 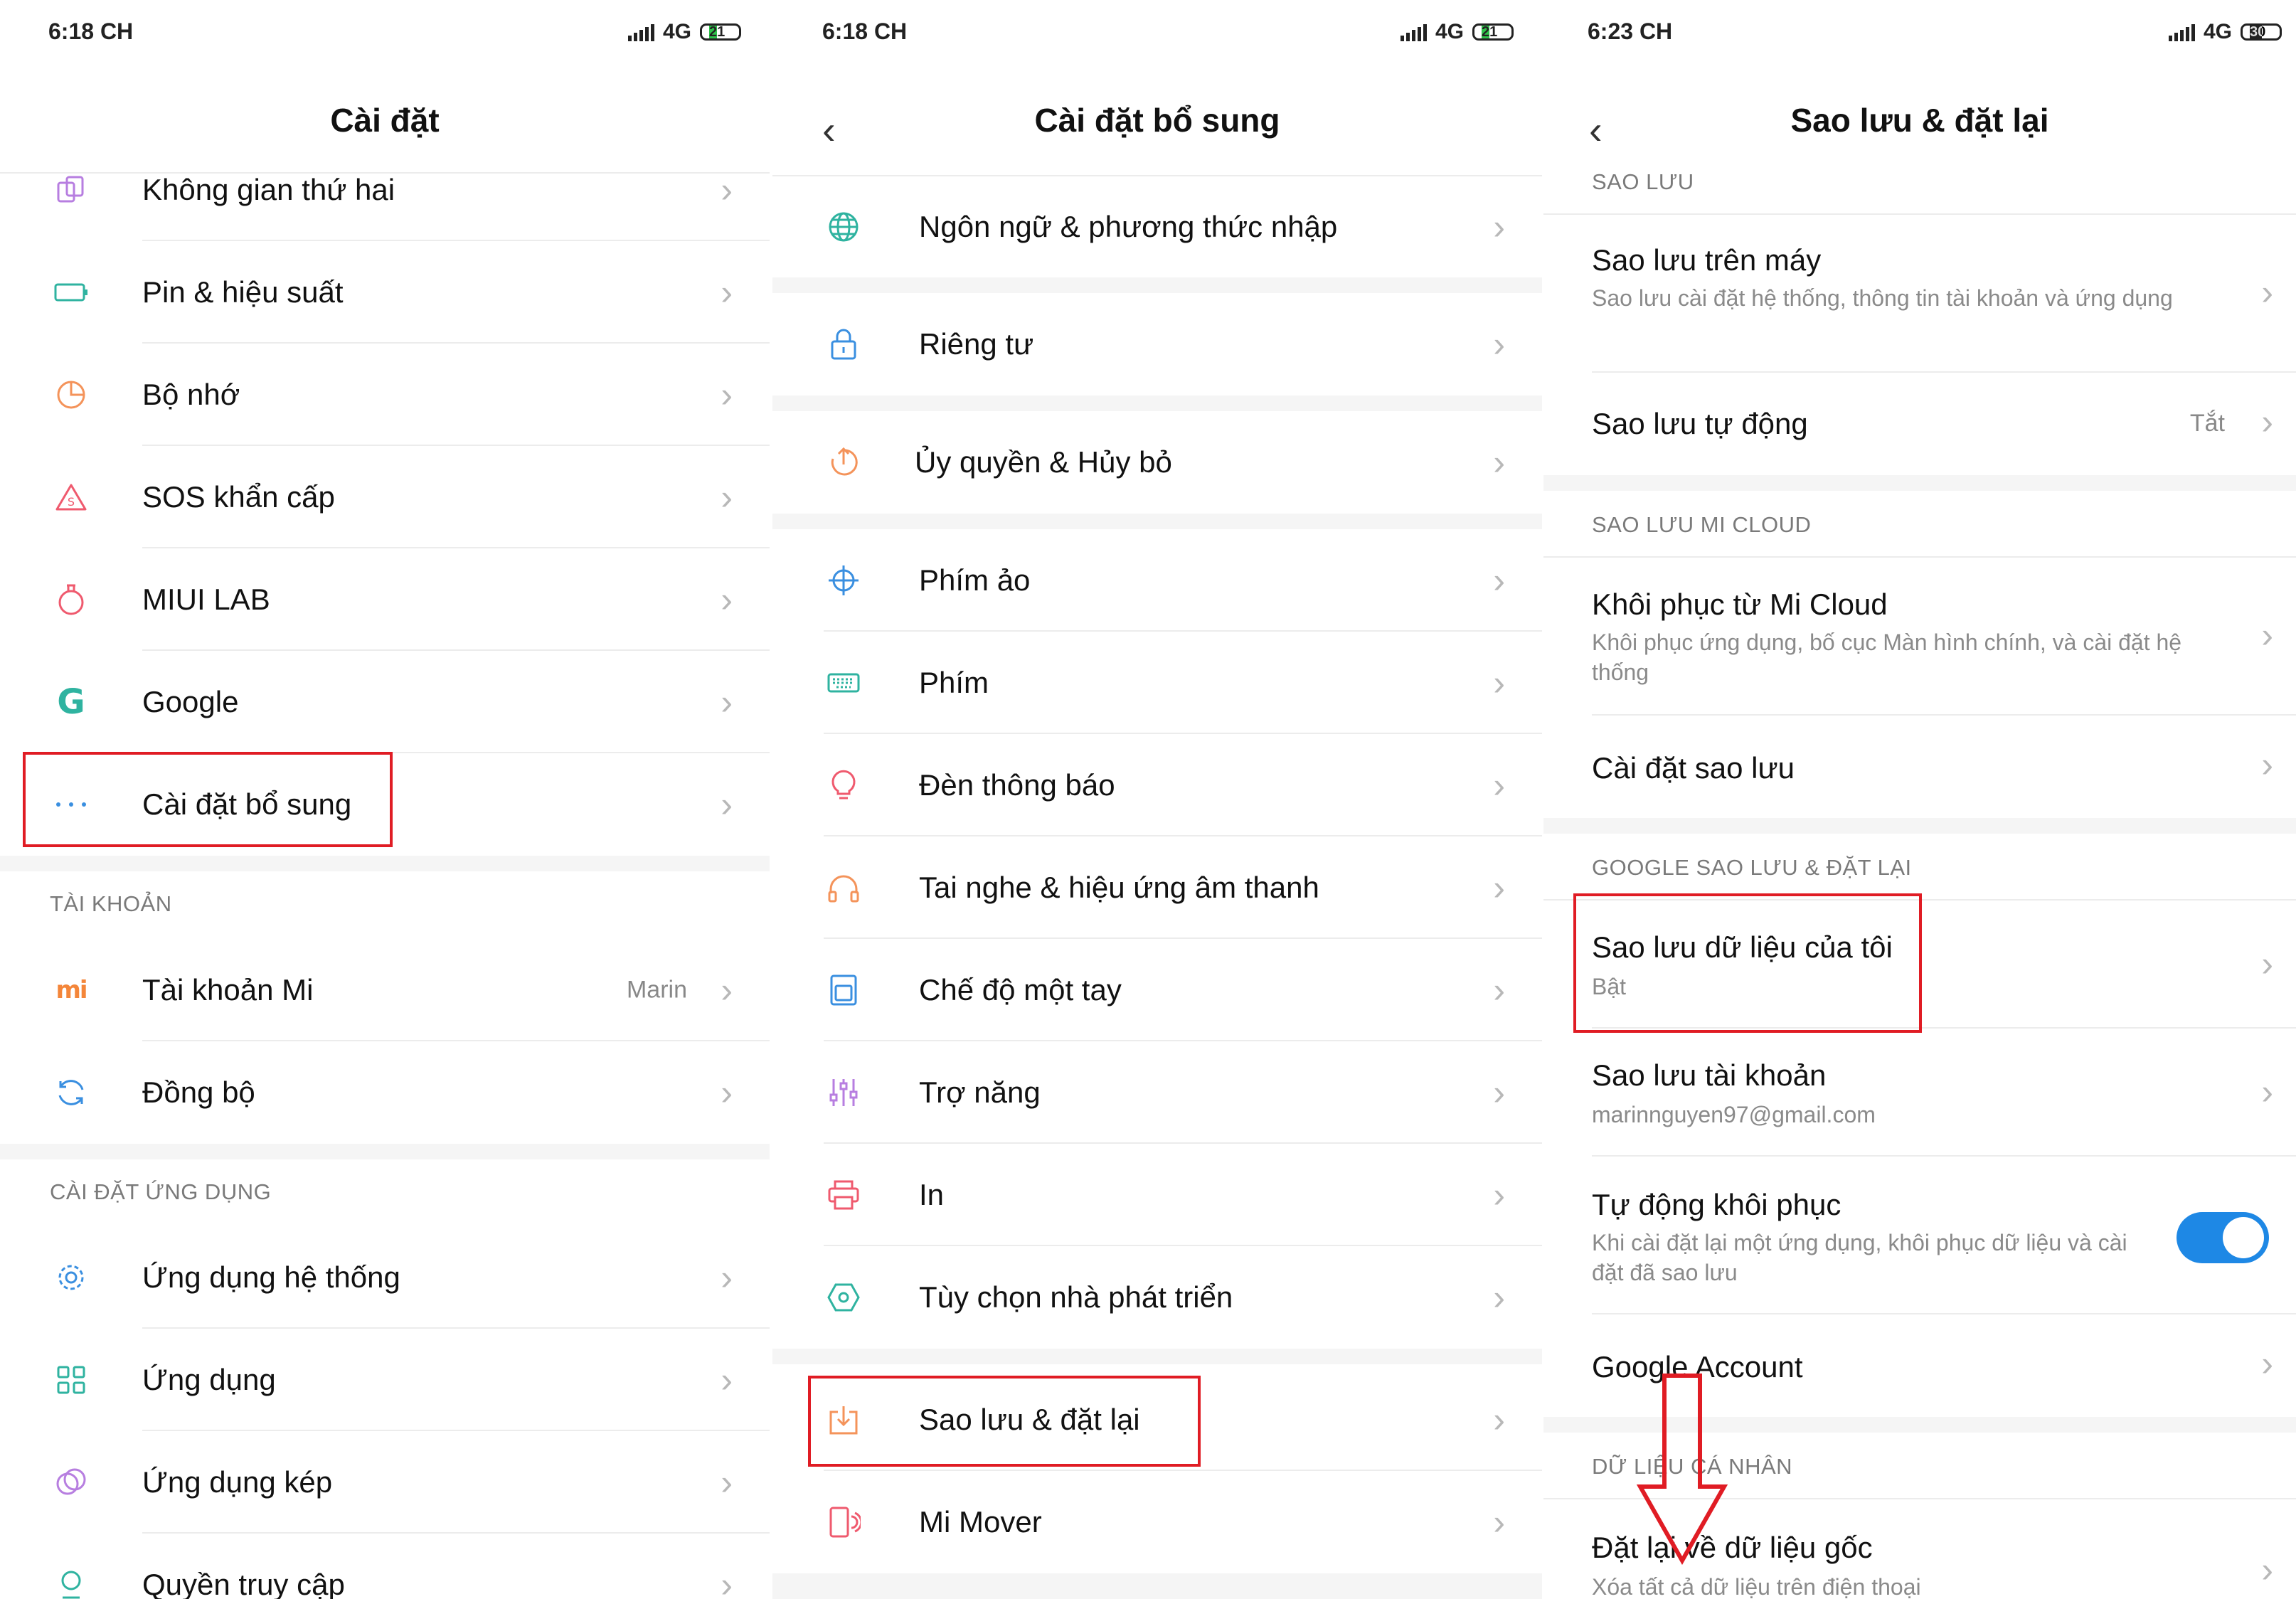 I want to click on auto-restore-toggle, so click(x=2223, y=1237).